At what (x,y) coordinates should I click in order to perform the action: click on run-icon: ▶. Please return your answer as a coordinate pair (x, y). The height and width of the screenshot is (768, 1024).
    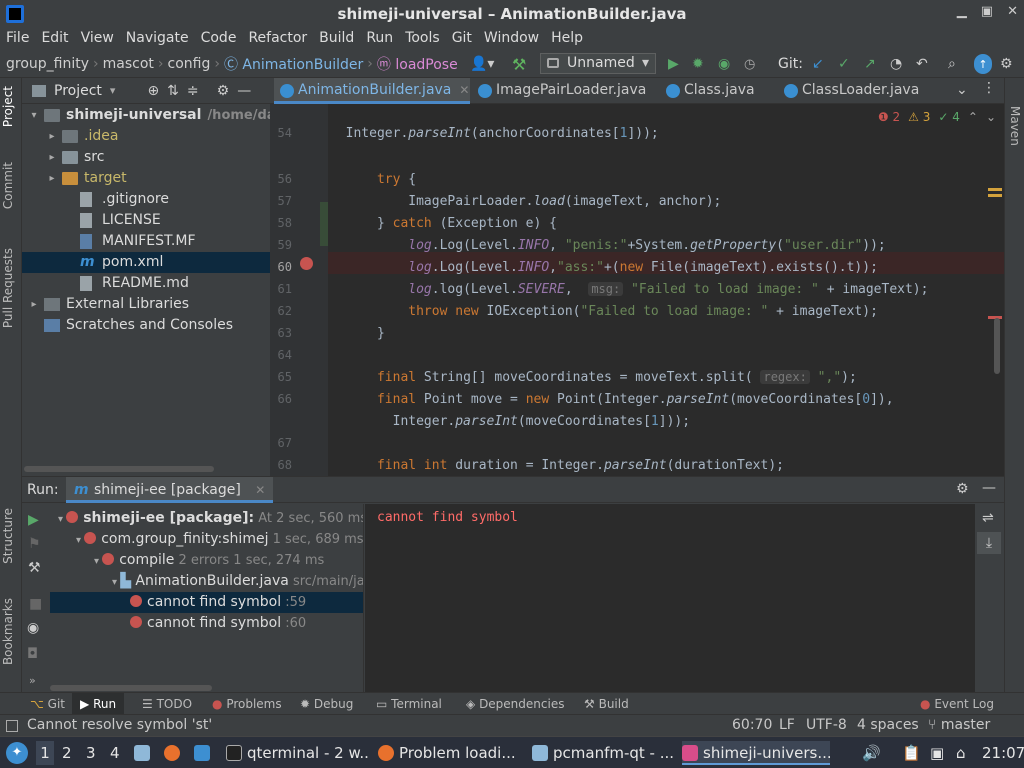
    Looking at the image, I should click on (673, 64).